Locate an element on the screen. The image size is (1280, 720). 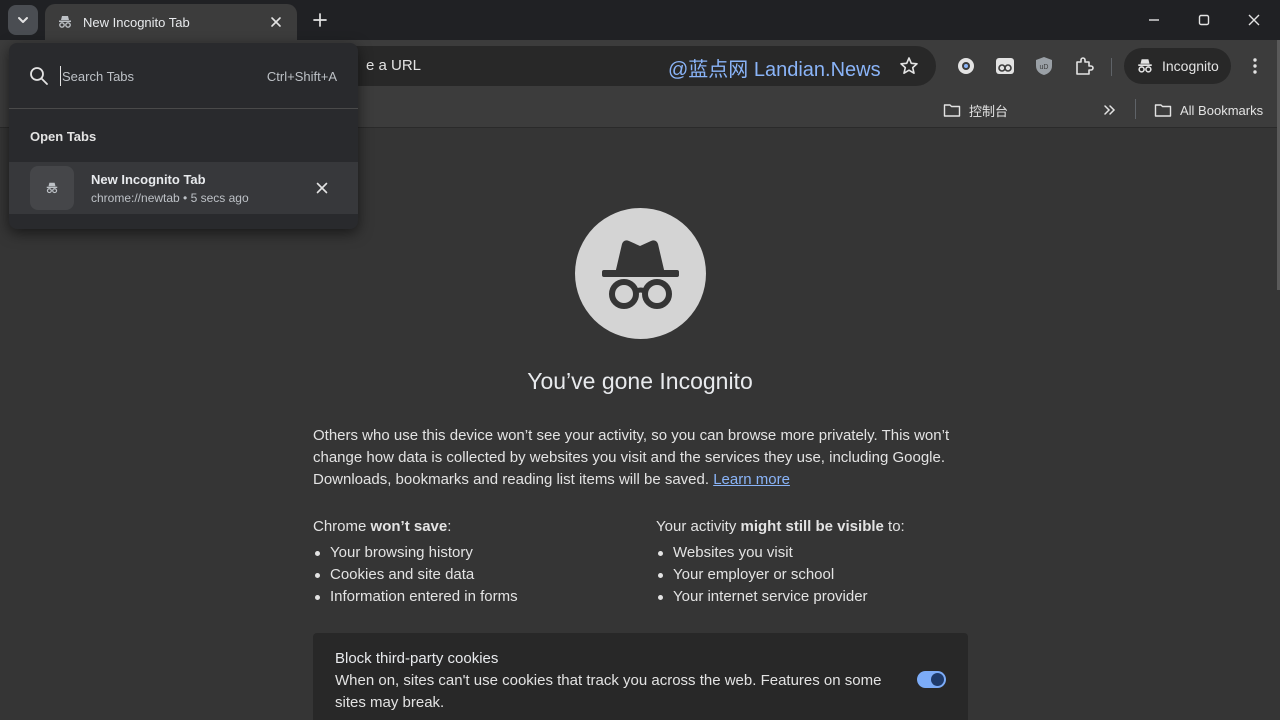
wont-save-heading: Chrome won’t save: is located at coordinates (382, 526).